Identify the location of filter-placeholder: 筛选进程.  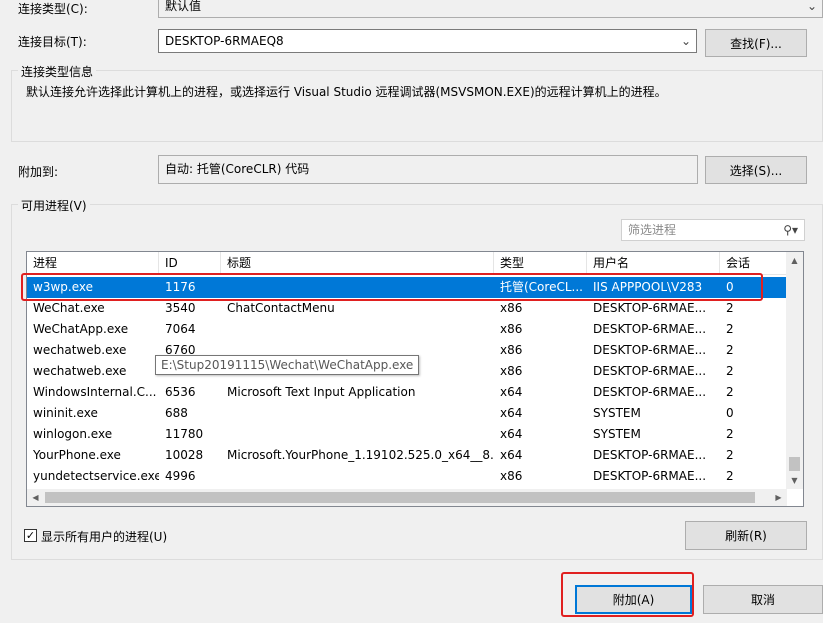
(652, 230).